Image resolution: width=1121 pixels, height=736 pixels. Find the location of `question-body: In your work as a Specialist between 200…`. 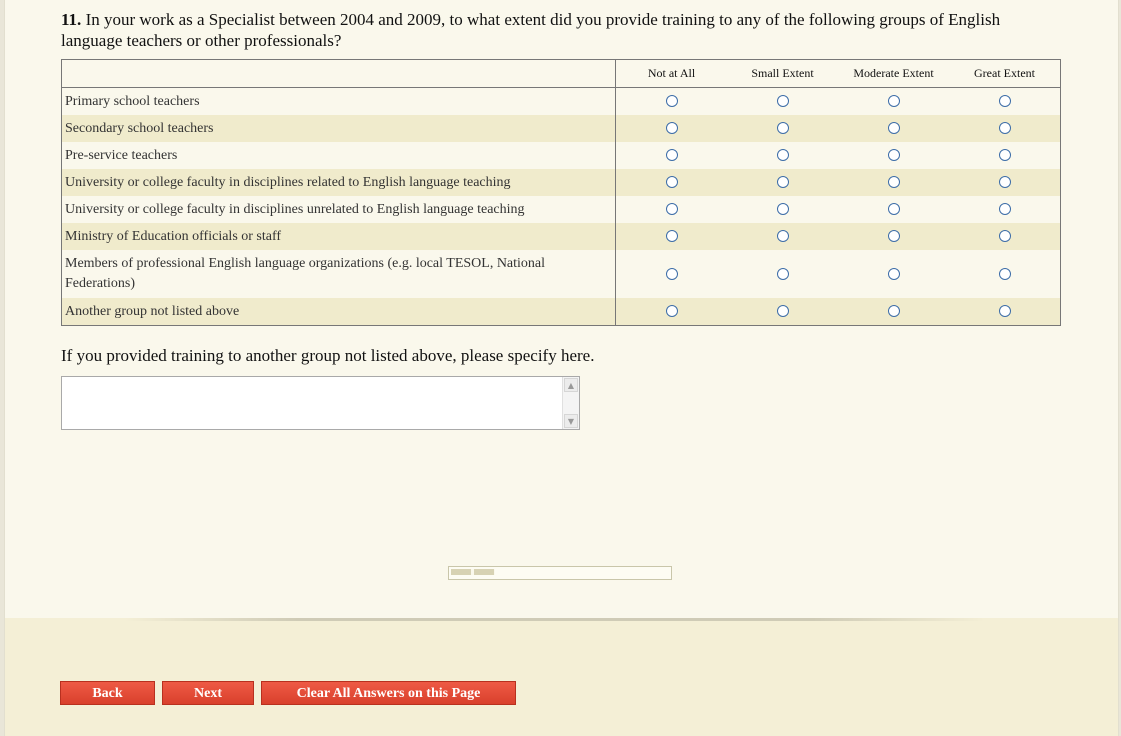

question-body: In your work as a Specialist between 200… is located at coordinates (531, 30).